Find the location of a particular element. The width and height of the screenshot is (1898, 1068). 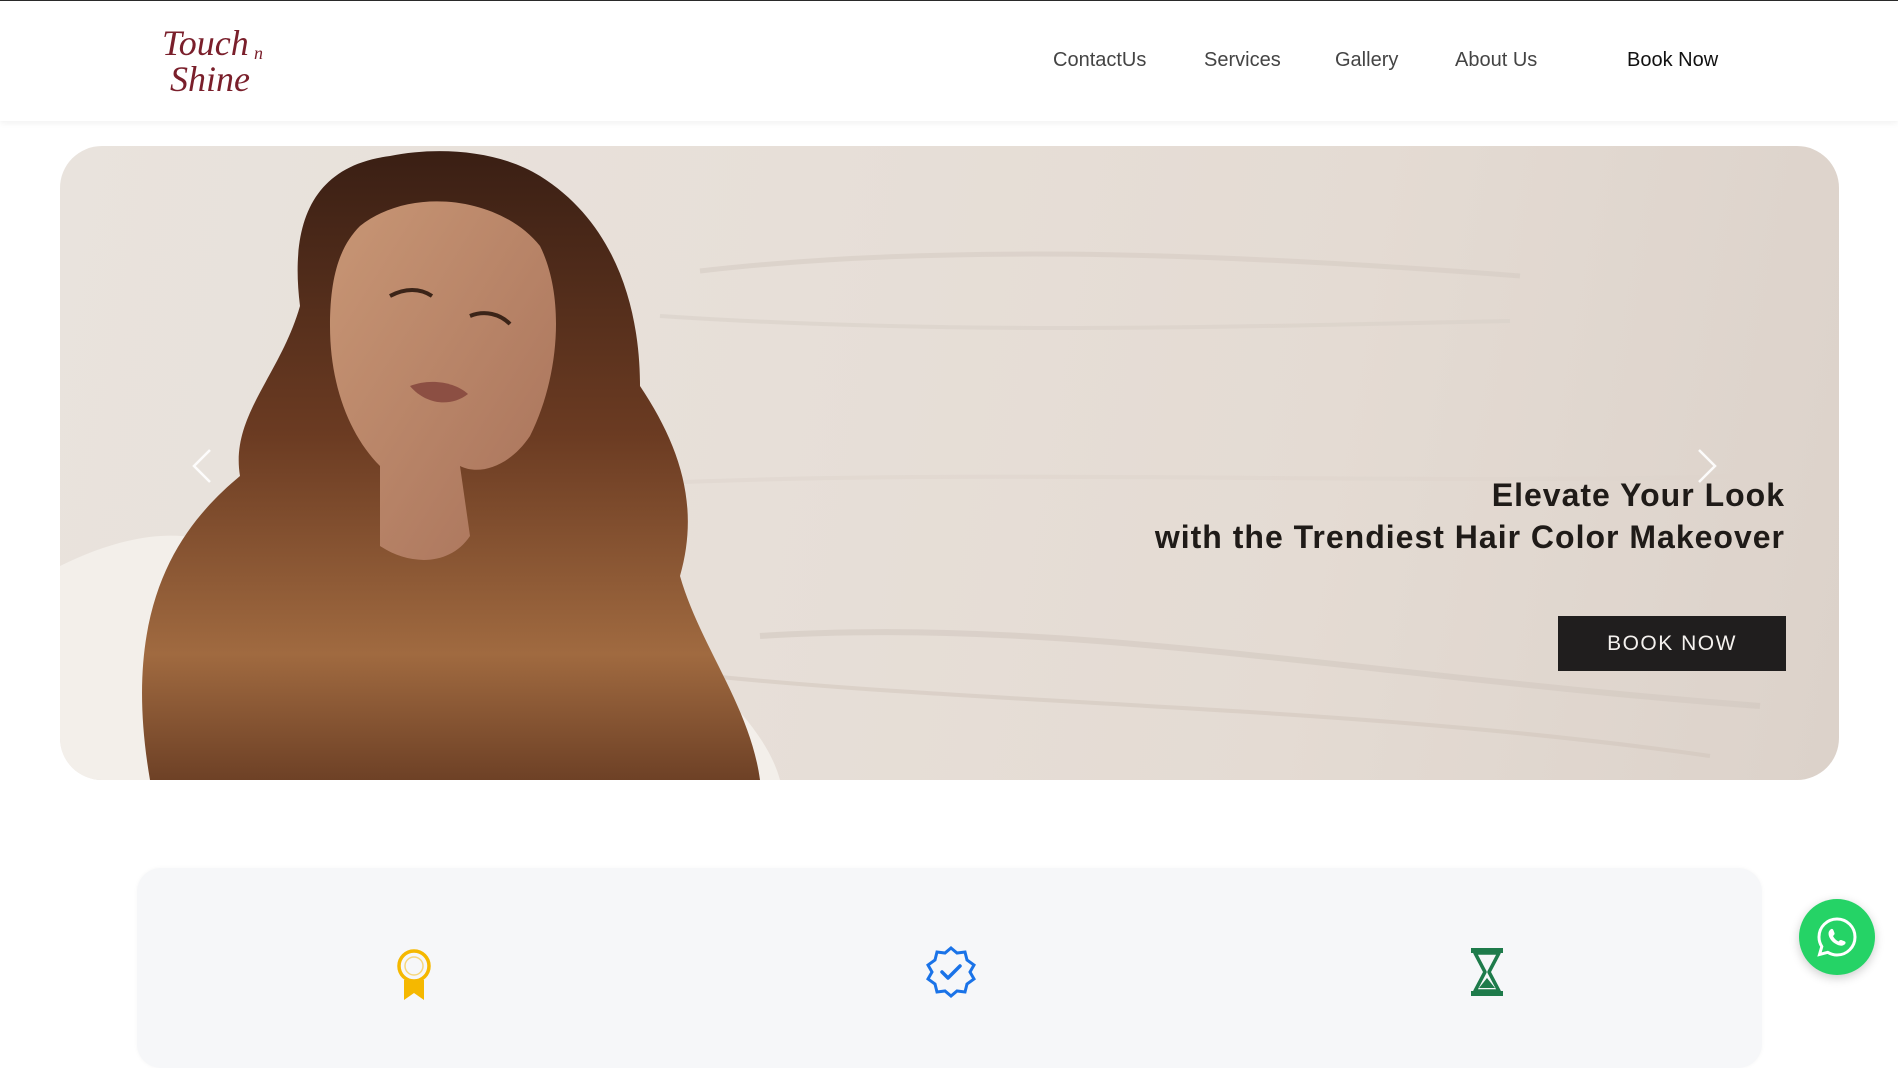

nav-contactus: ContactUs is located at coordinates (1099, 60).